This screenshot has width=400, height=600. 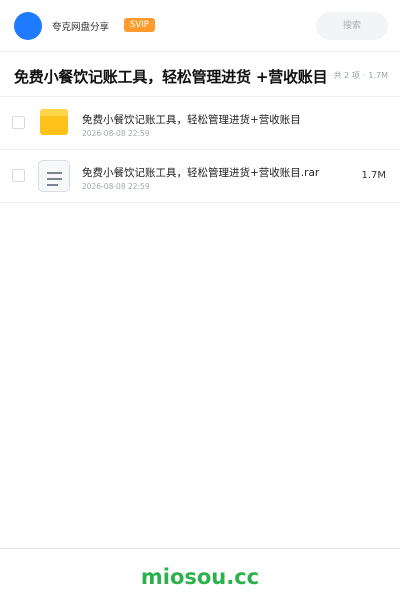 I want to click on total-size: 1.7M, so click(x=378, y=75).